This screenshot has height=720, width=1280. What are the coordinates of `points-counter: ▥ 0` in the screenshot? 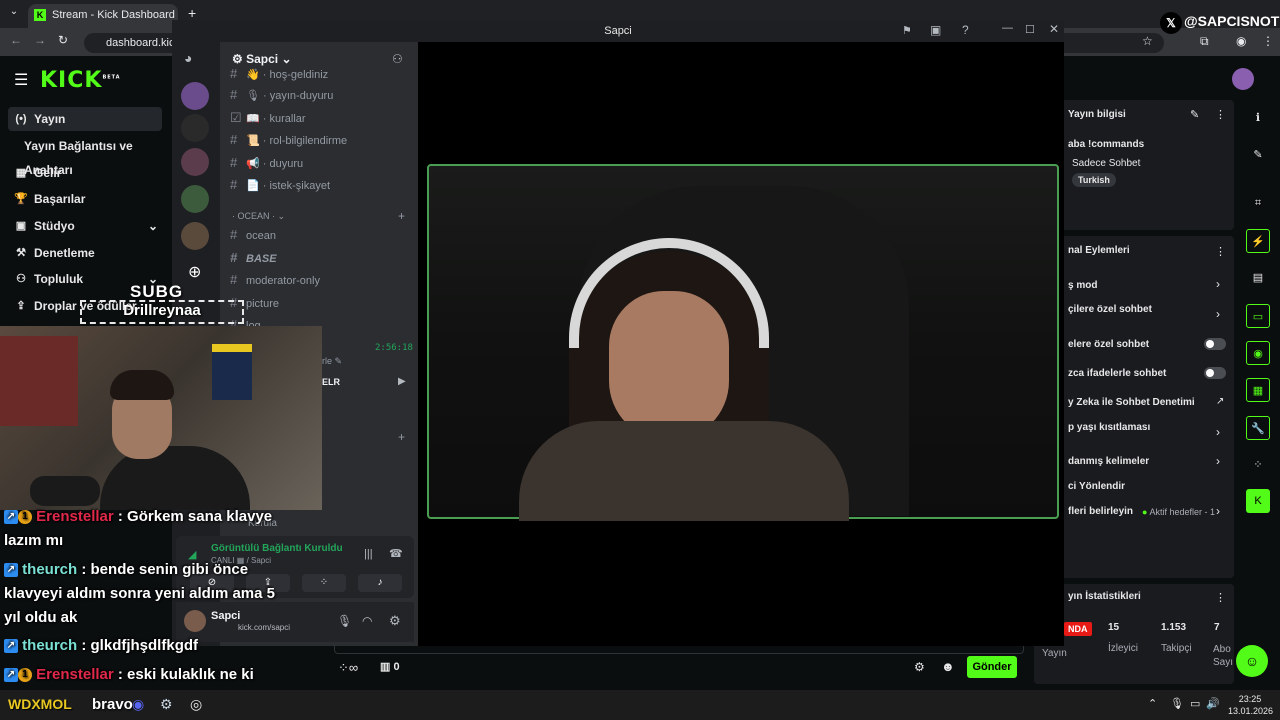 It's located at (390, 666).